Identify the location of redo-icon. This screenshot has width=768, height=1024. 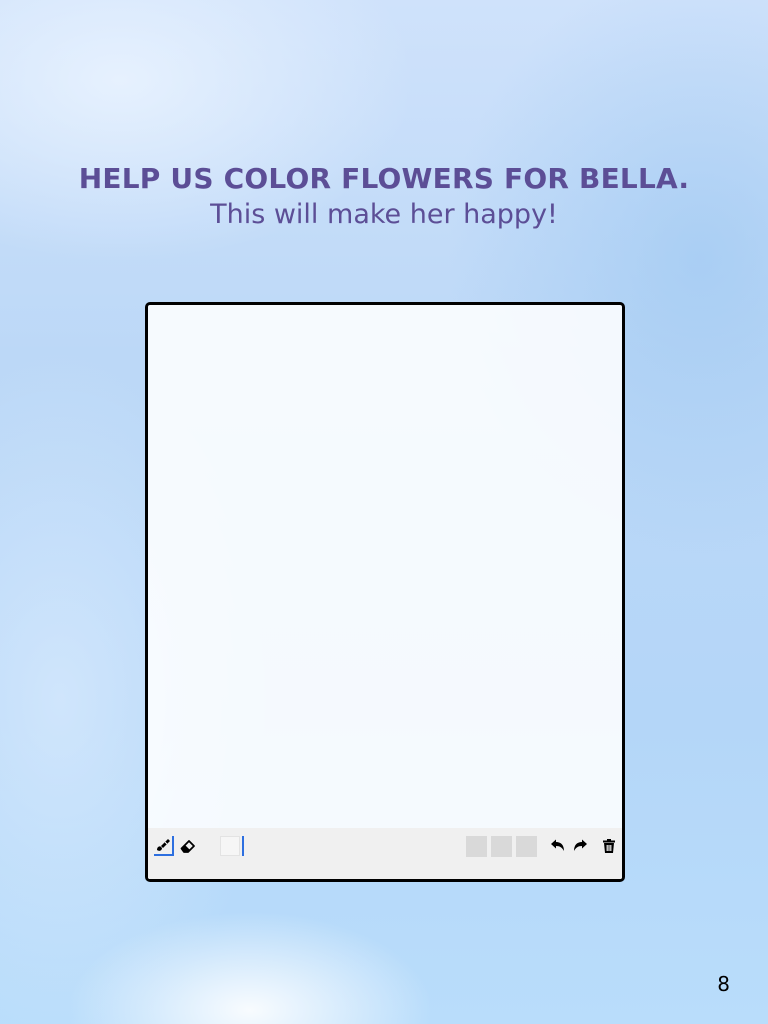
(580, 846).